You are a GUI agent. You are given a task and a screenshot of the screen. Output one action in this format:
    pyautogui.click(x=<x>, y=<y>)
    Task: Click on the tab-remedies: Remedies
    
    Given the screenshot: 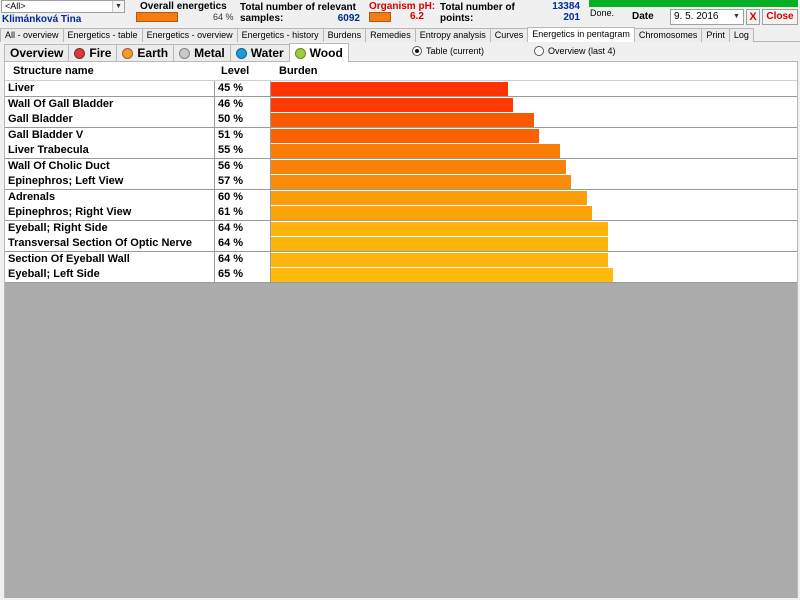 What is the action you would take?
    pyautogui.click(x=390, y=35)
    